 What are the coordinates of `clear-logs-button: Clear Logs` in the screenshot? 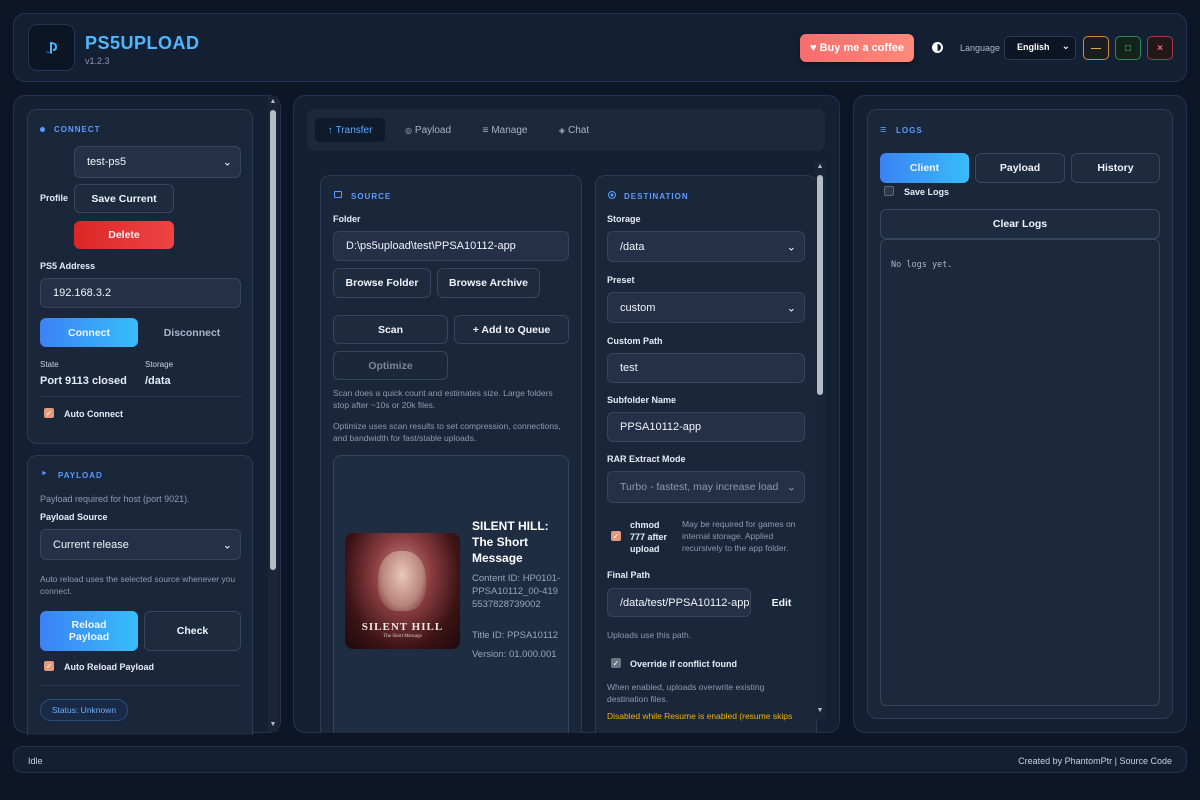 It's located at (1020, 224).